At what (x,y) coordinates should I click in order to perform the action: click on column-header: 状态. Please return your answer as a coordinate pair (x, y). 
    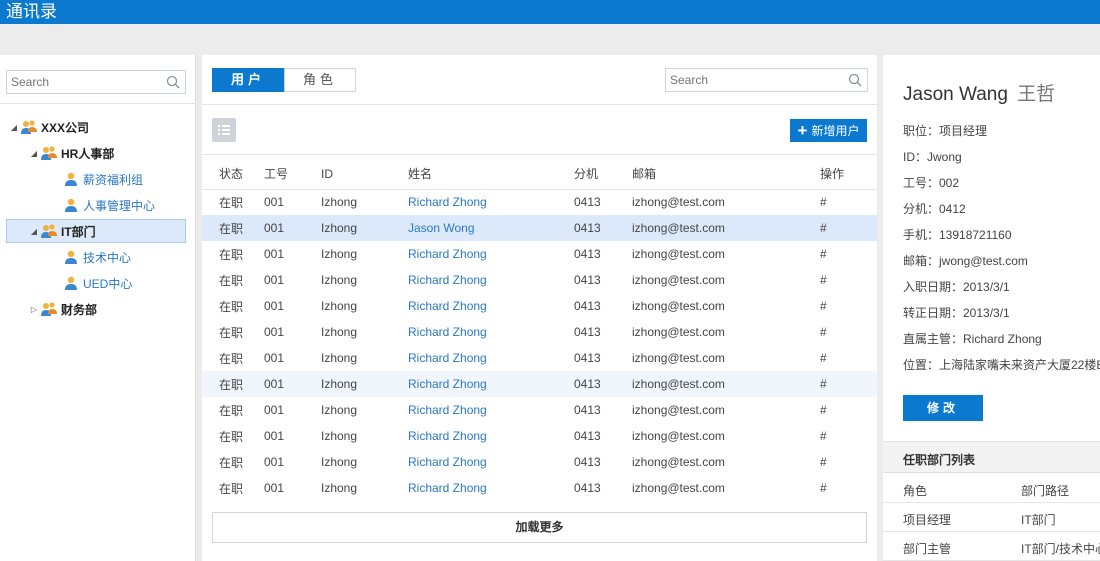
    Looking at the image, I should click on (233, 174).